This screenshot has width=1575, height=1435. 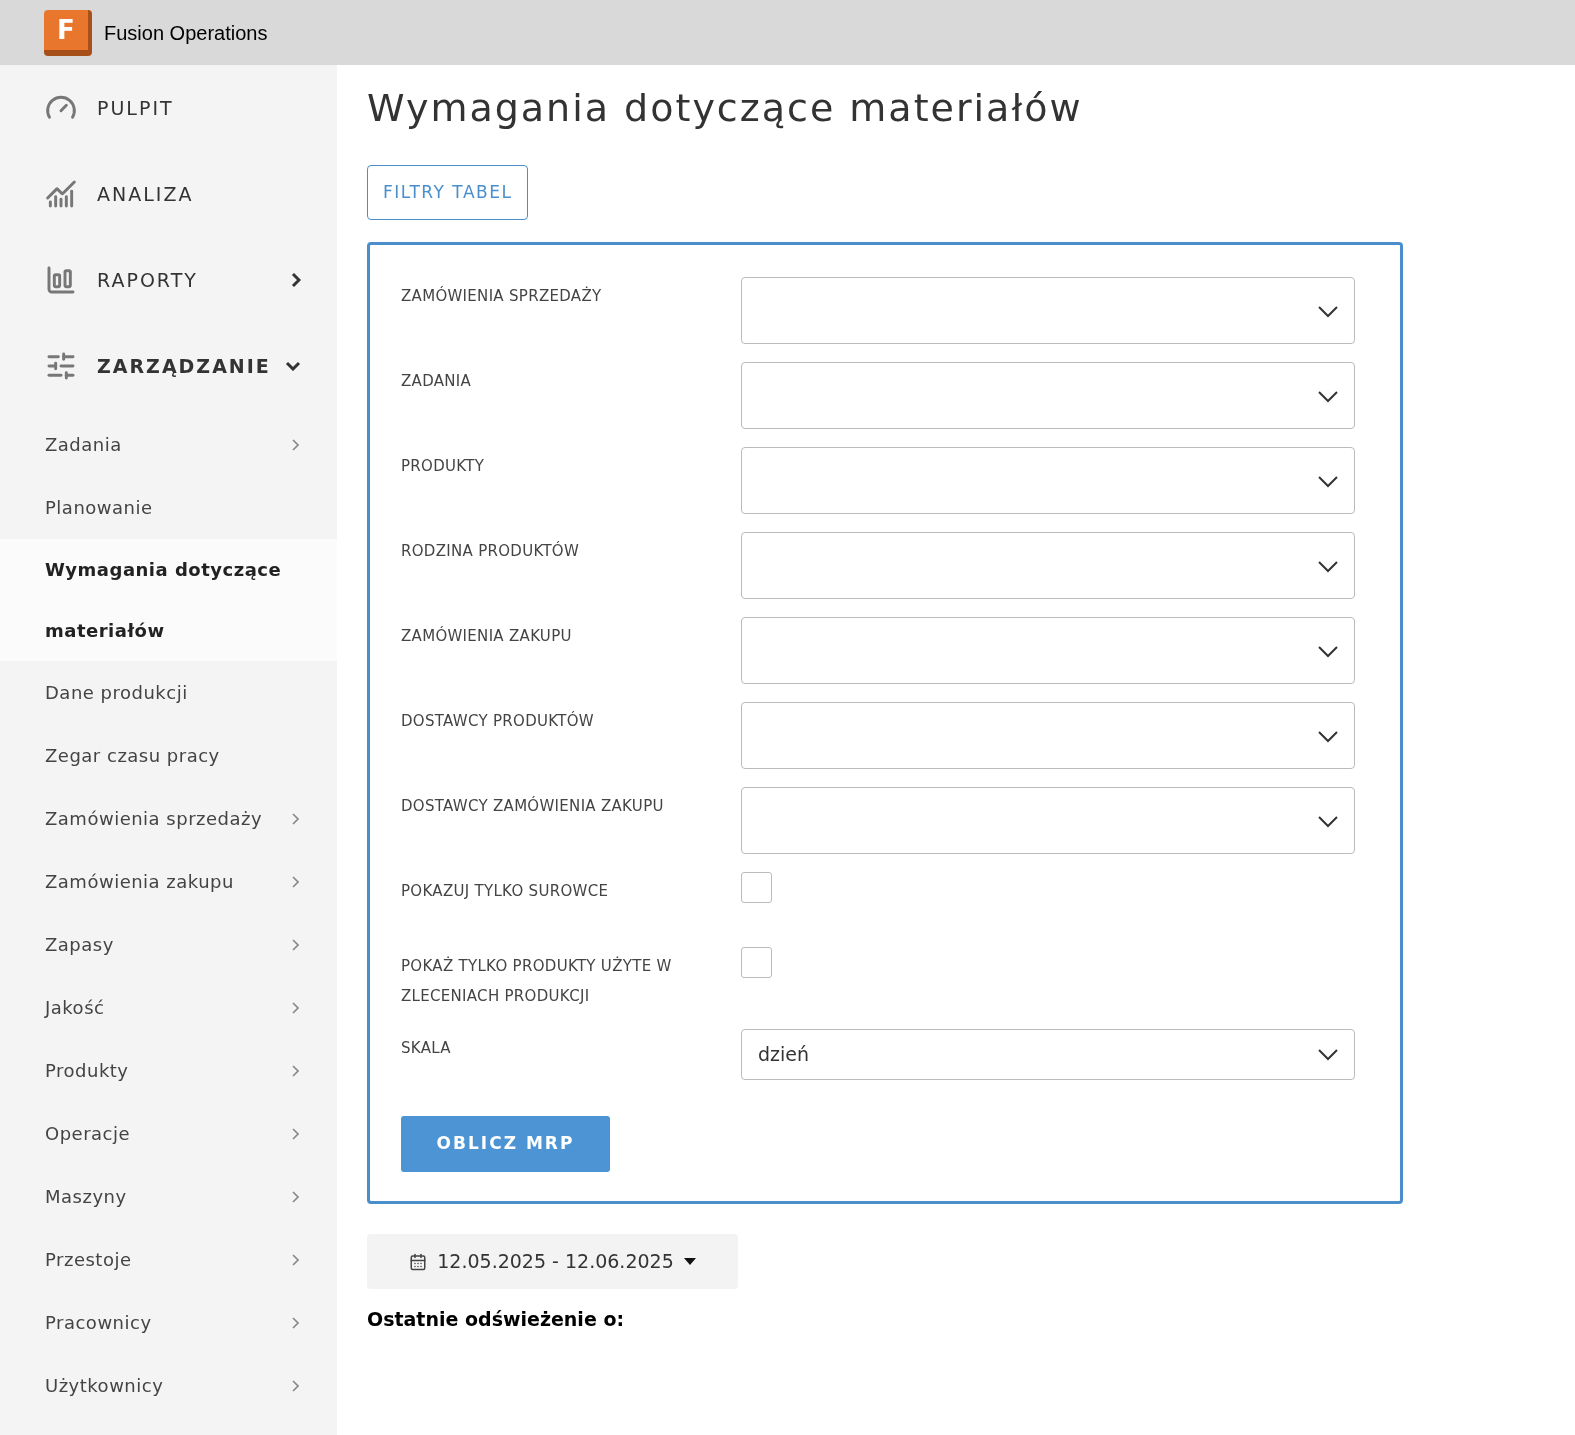 What do you see at coordinates (537, 981) in the screenshot?
I see `field-label: POKAŻ TYLKO PRODUKTY UŻYTE W ZLECENIACH PRODUKCJI` at bounding box center [537, 981].